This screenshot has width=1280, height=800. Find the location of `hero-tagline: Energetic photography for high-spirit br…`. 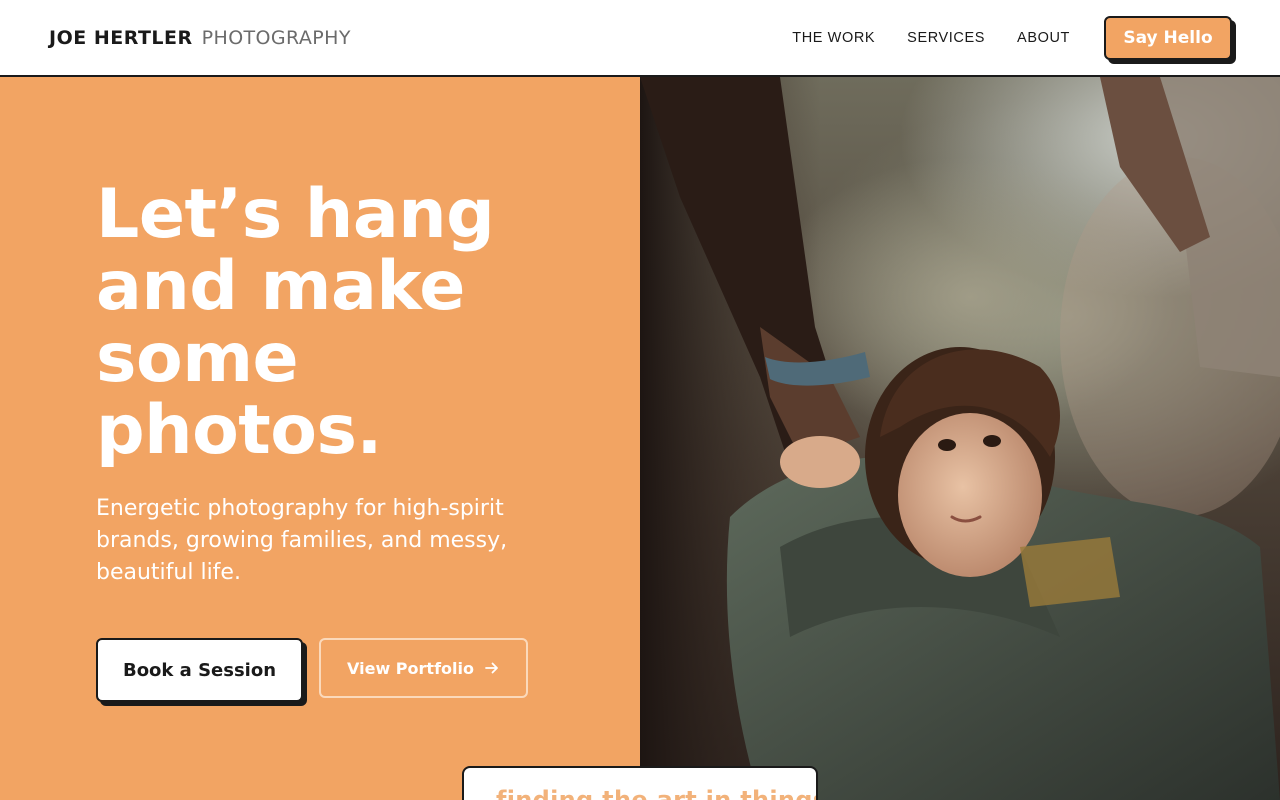

hero-tagline: Energetic photography for high-spirit br… is located at coordinates (302, 540).